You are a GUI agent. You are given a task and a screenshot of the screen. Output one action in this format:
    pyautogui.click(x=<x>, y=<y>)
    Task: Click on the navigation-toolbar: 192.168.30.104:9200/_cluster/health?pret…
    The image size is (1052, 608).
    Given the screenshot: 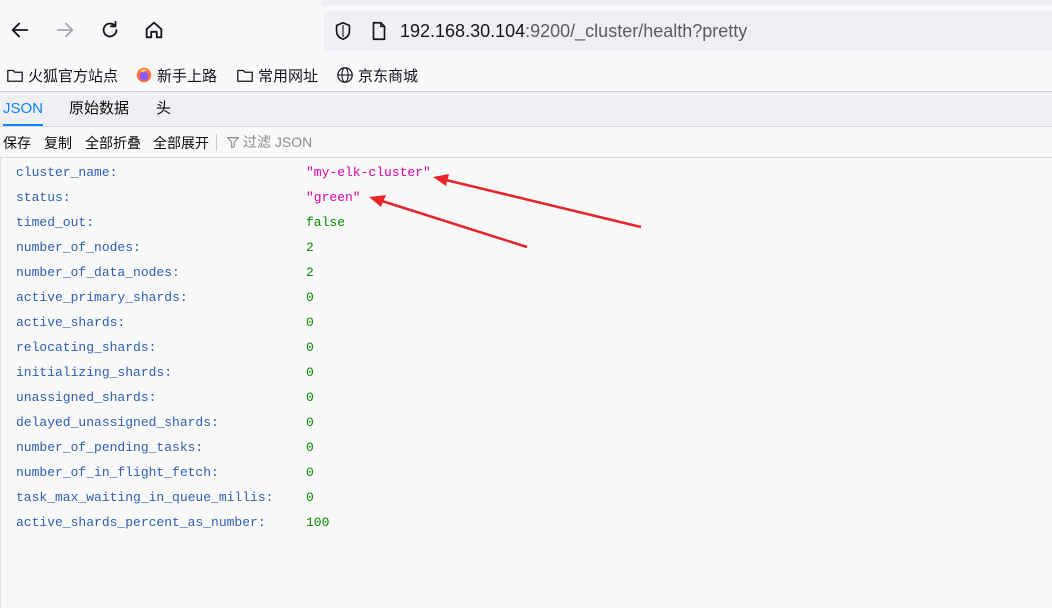 What is the action you would take?
    pyautogui.click(x=526, y=30)
    